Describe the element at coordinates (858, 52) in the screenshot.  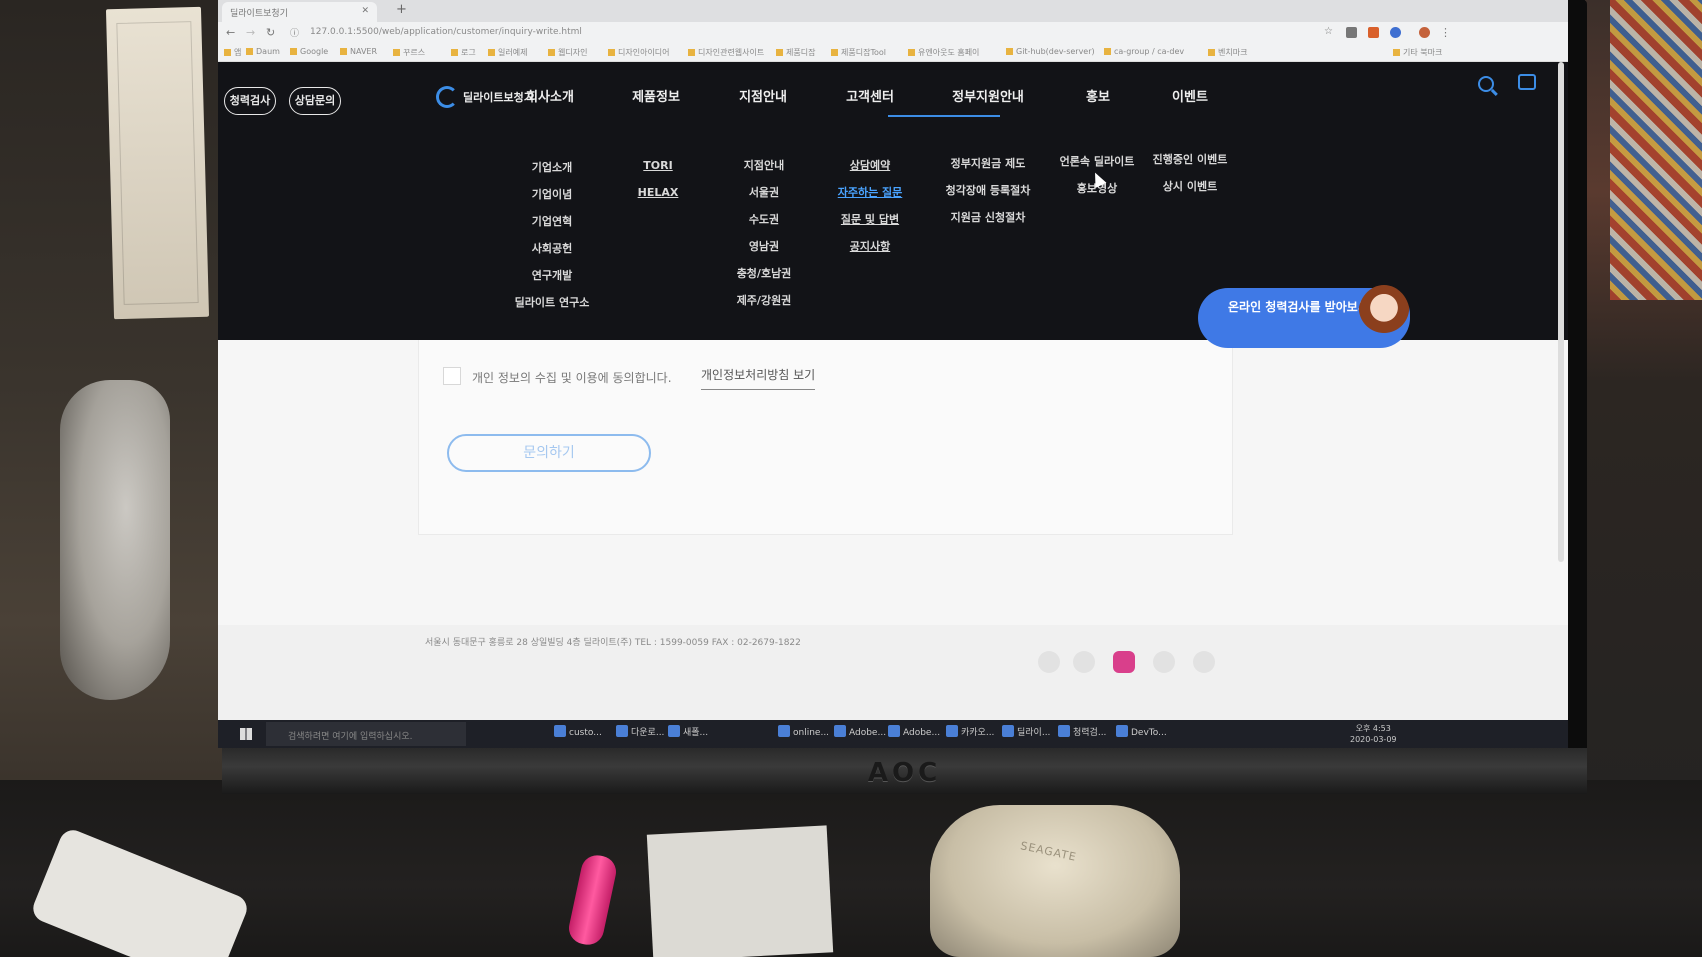
I see `bookmark-item: 제품디잡Tool` at that location.